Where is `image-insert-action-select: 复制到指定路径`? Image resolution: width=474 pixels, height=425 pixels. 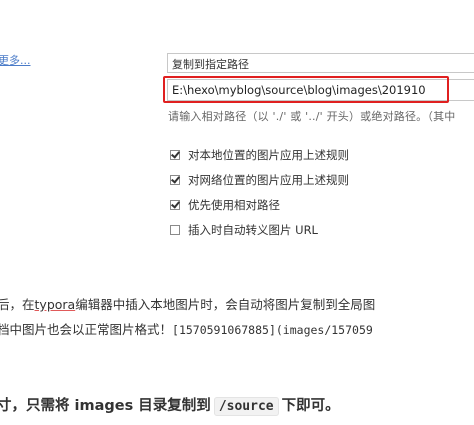
image-insert-action-select: 复制到指定路径 is located at coordinates (320, 63).